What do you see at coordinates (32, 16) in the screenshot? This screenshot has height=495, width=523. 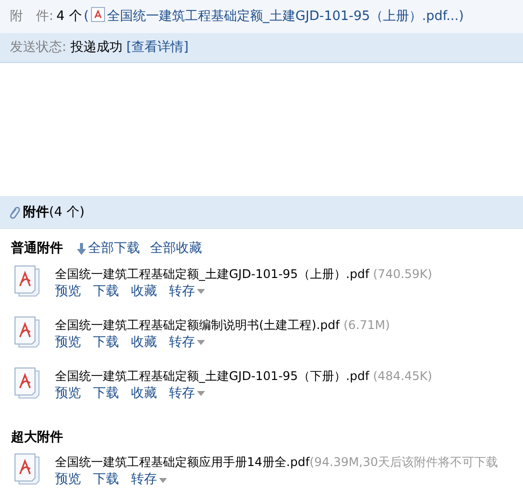 I see `attachments-label: 附 件:` at bounding box center [32, 16].